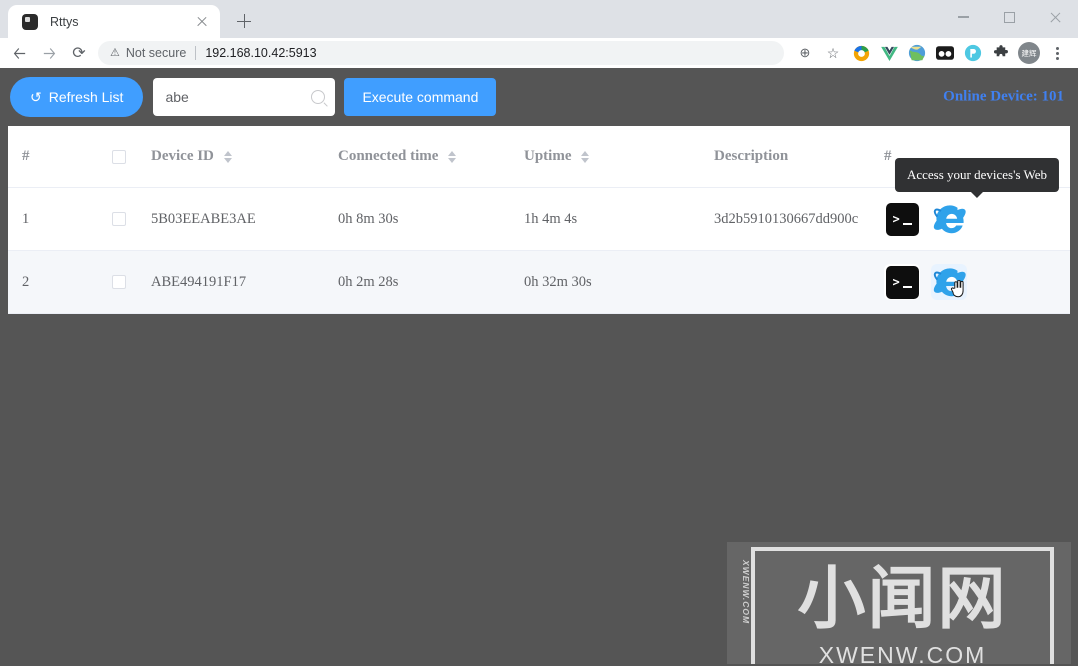  I want to click on vue-logo-icon, so click(889, 53).